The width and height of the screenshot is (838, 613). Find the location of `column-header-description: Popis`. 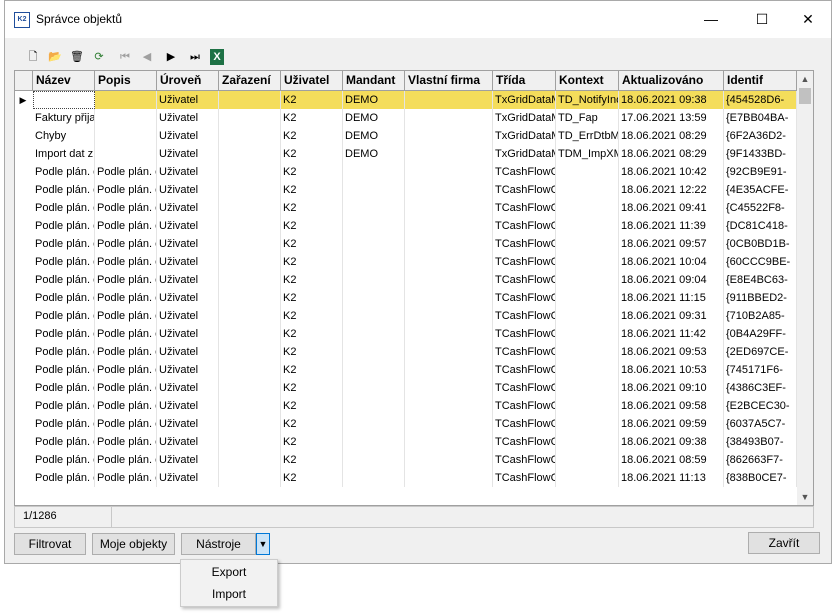

column-header-description: Popis is located at coordinates (126, 81).